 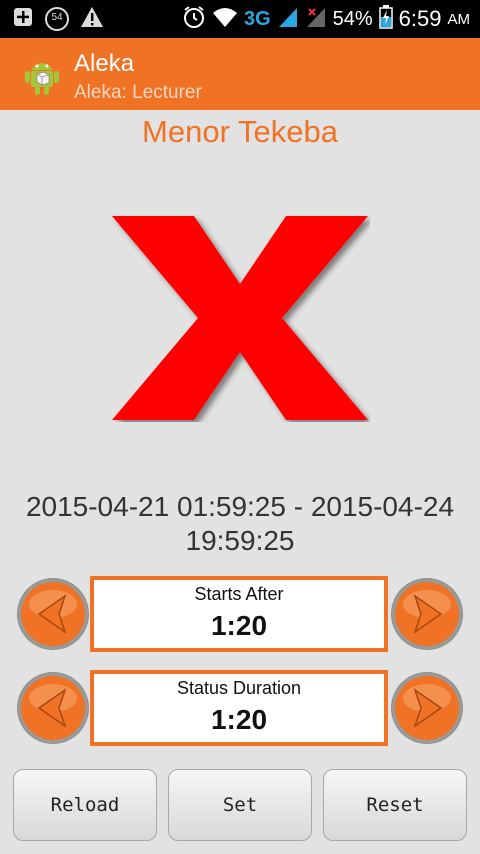 I want to click on starts-after-value: 1:20, so click(x=239, y=625).